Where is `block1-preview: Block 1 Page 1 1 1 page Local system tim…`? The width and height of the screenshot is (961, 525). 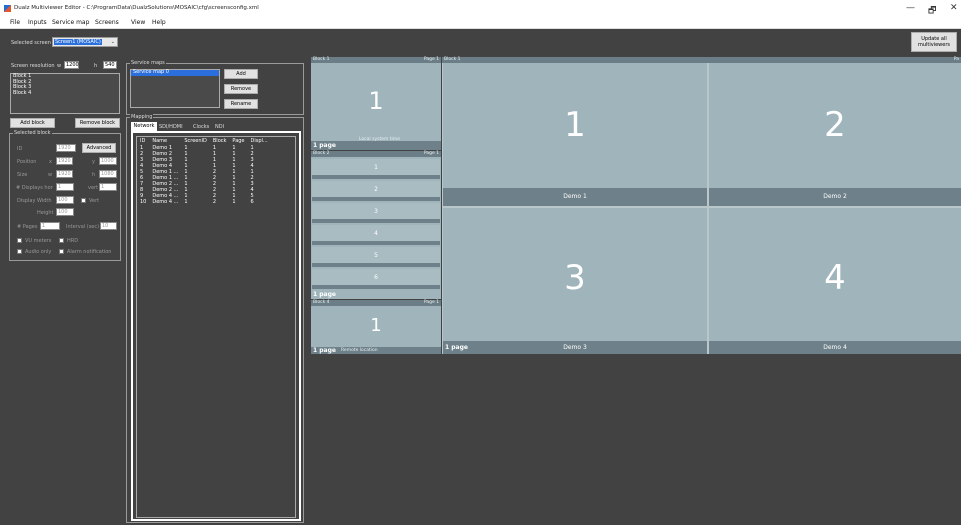 block1-preview: Block 1 Page 1 1 1 page Local system tim… is located at coordinates (376, 103).